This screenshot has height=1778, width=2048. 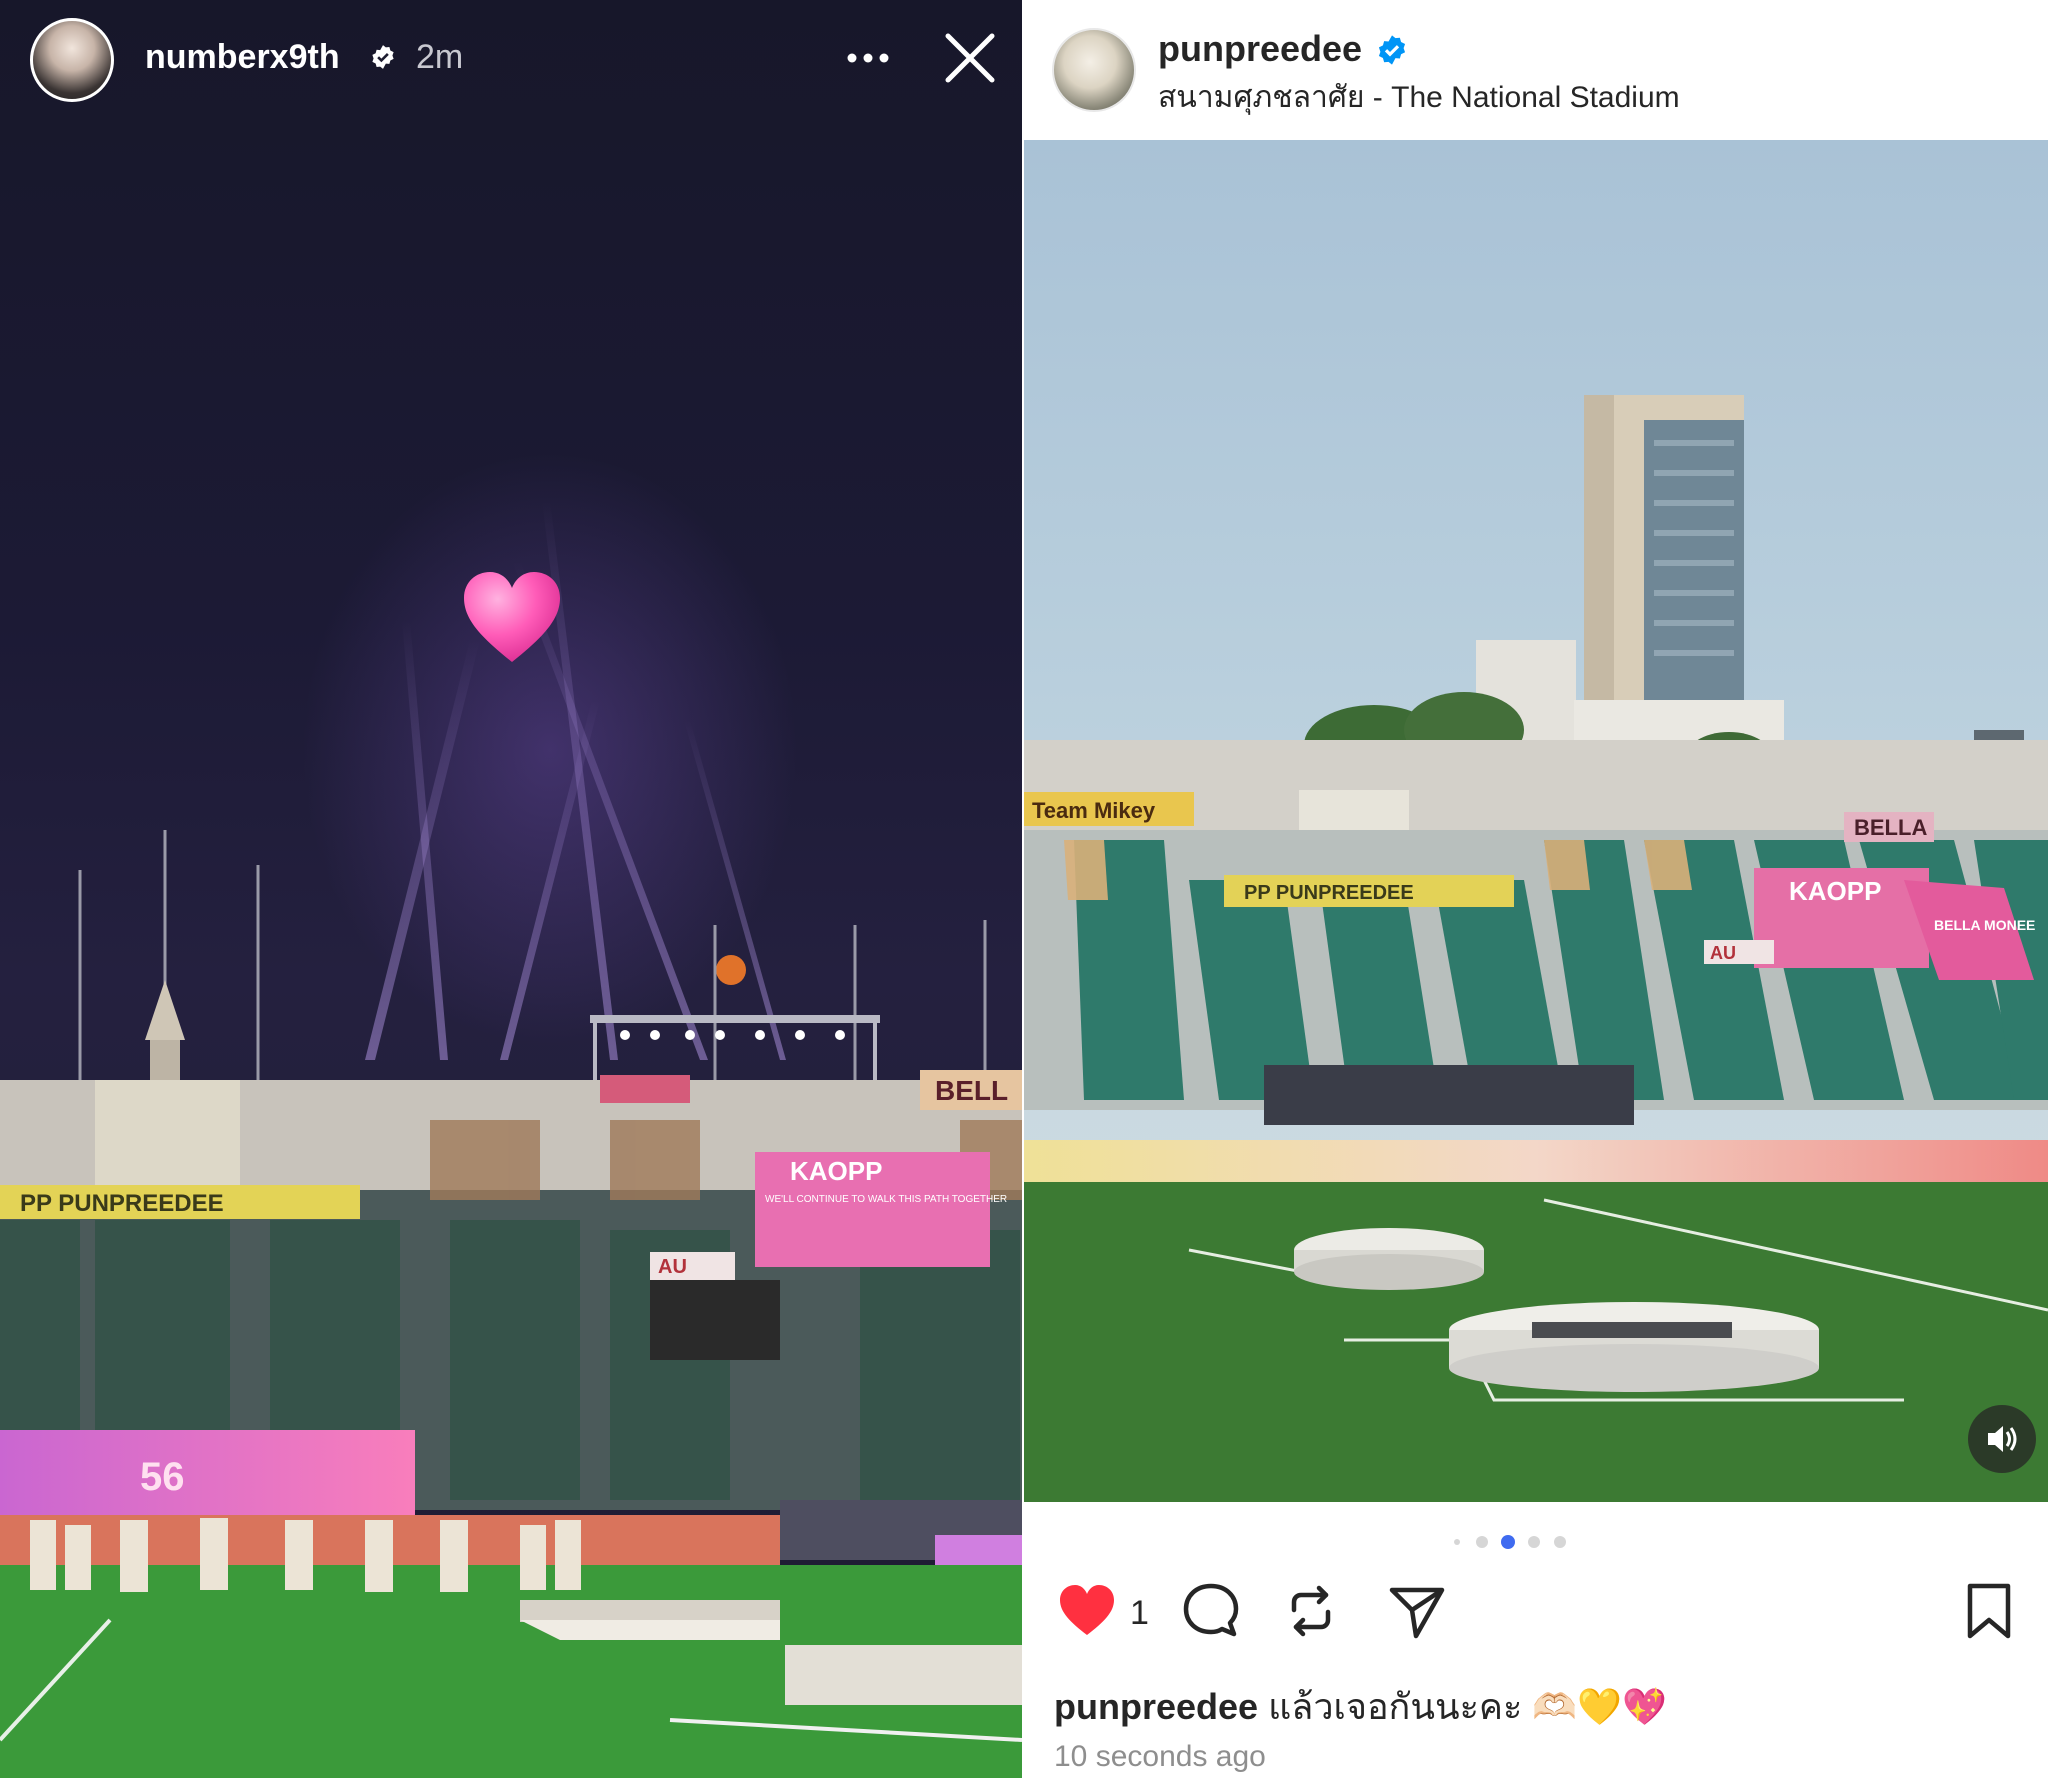 I want to click on au-sign-right: AU, so click(x=1723, y=953).